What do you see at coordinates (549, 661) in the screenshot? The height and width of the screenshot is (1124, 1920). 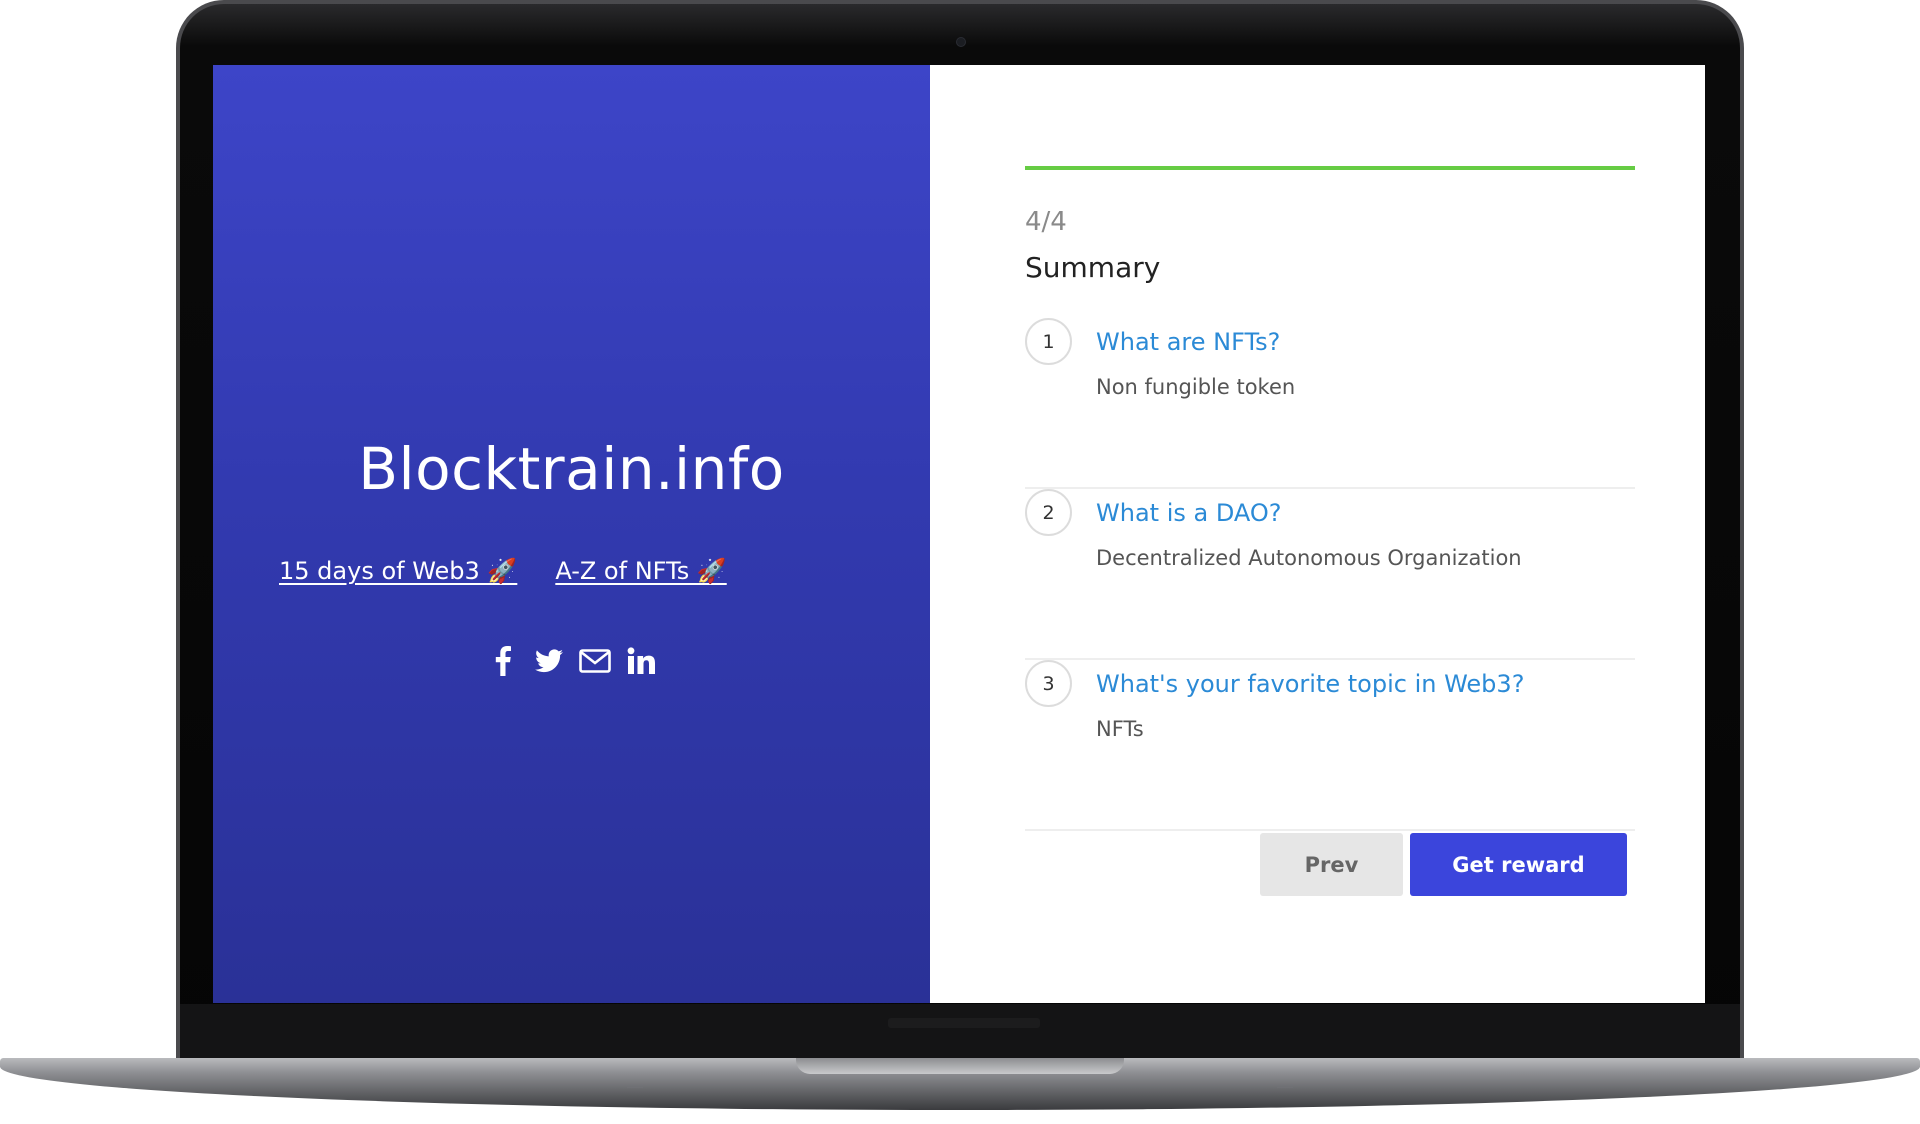 I see `twitter-icon` at bounding box center [549, 661].